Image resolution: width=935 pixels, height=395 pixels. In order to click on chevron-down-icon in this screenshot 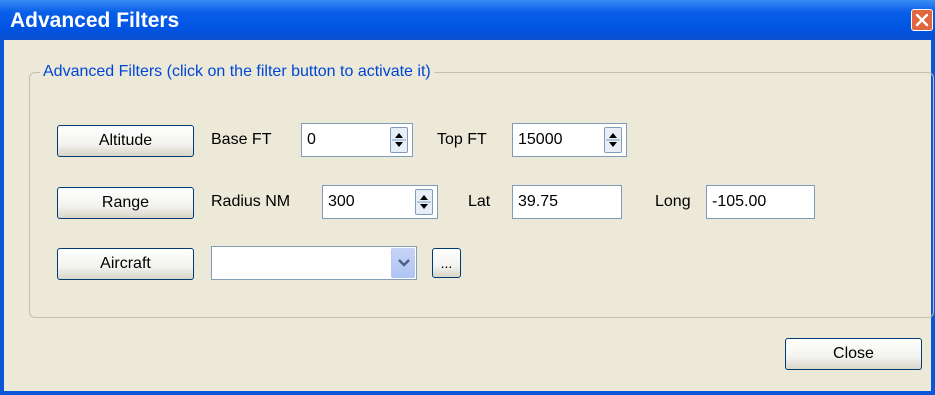, I will do `click(404, 263)`.